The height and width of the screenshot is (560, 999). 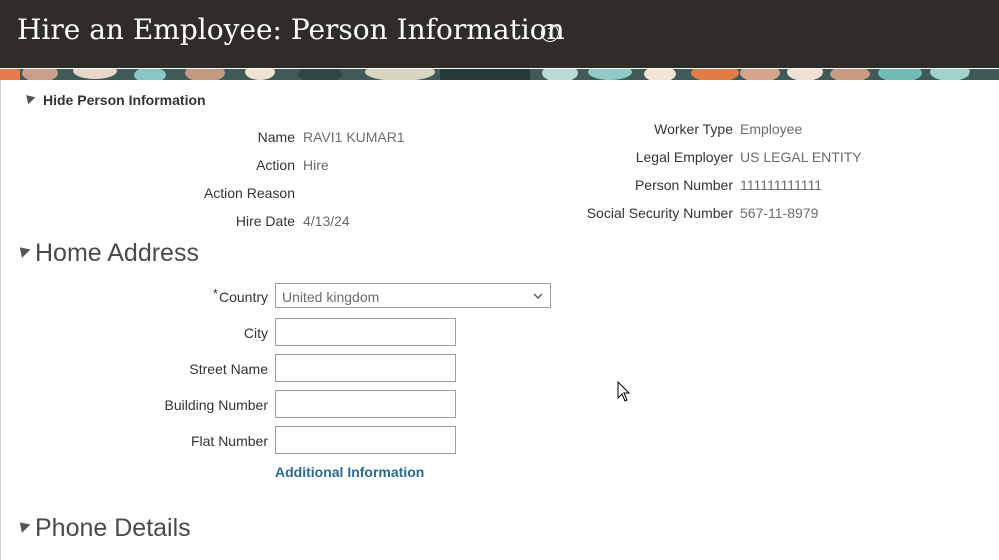 I want to click on page-header: Hire an Employee: Person Information ?, so click(x=499, y=34).